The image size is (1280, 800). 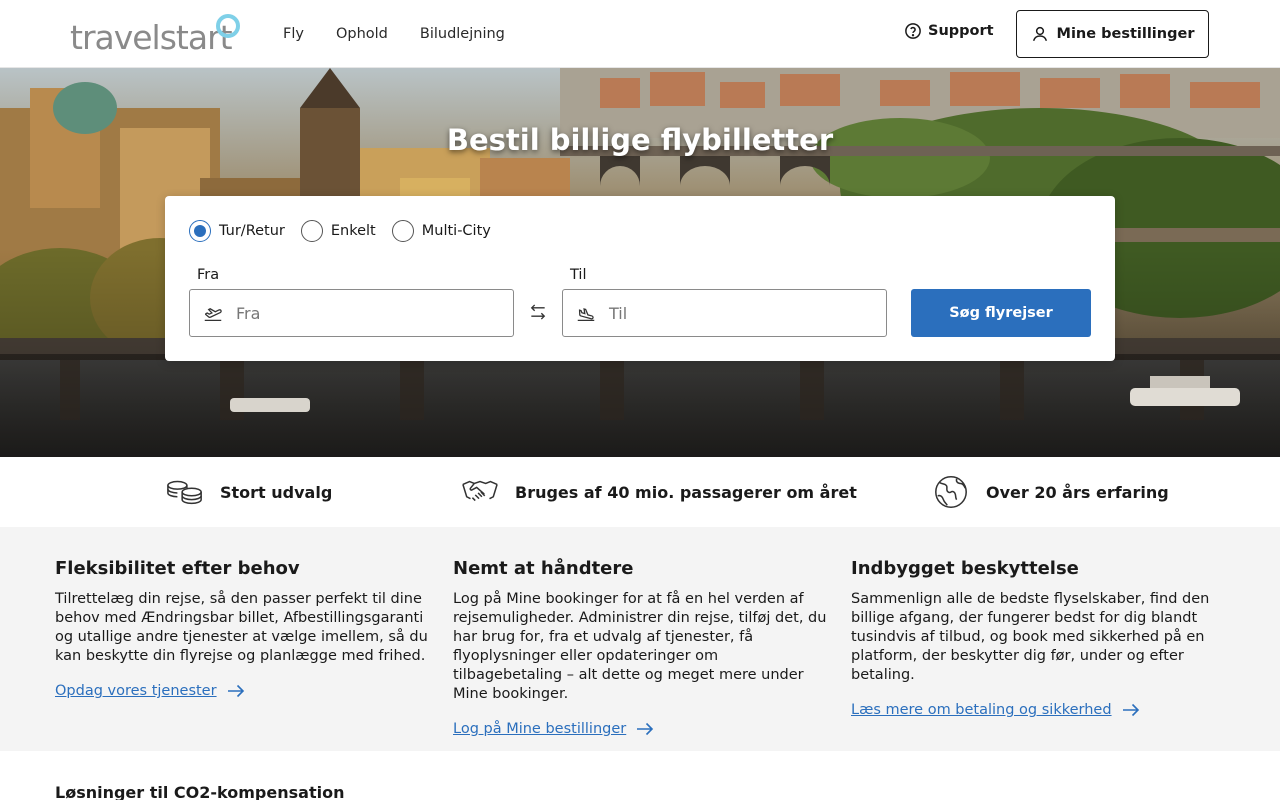 I want to click on plane-departure-icon, so click(x=213, y=314).